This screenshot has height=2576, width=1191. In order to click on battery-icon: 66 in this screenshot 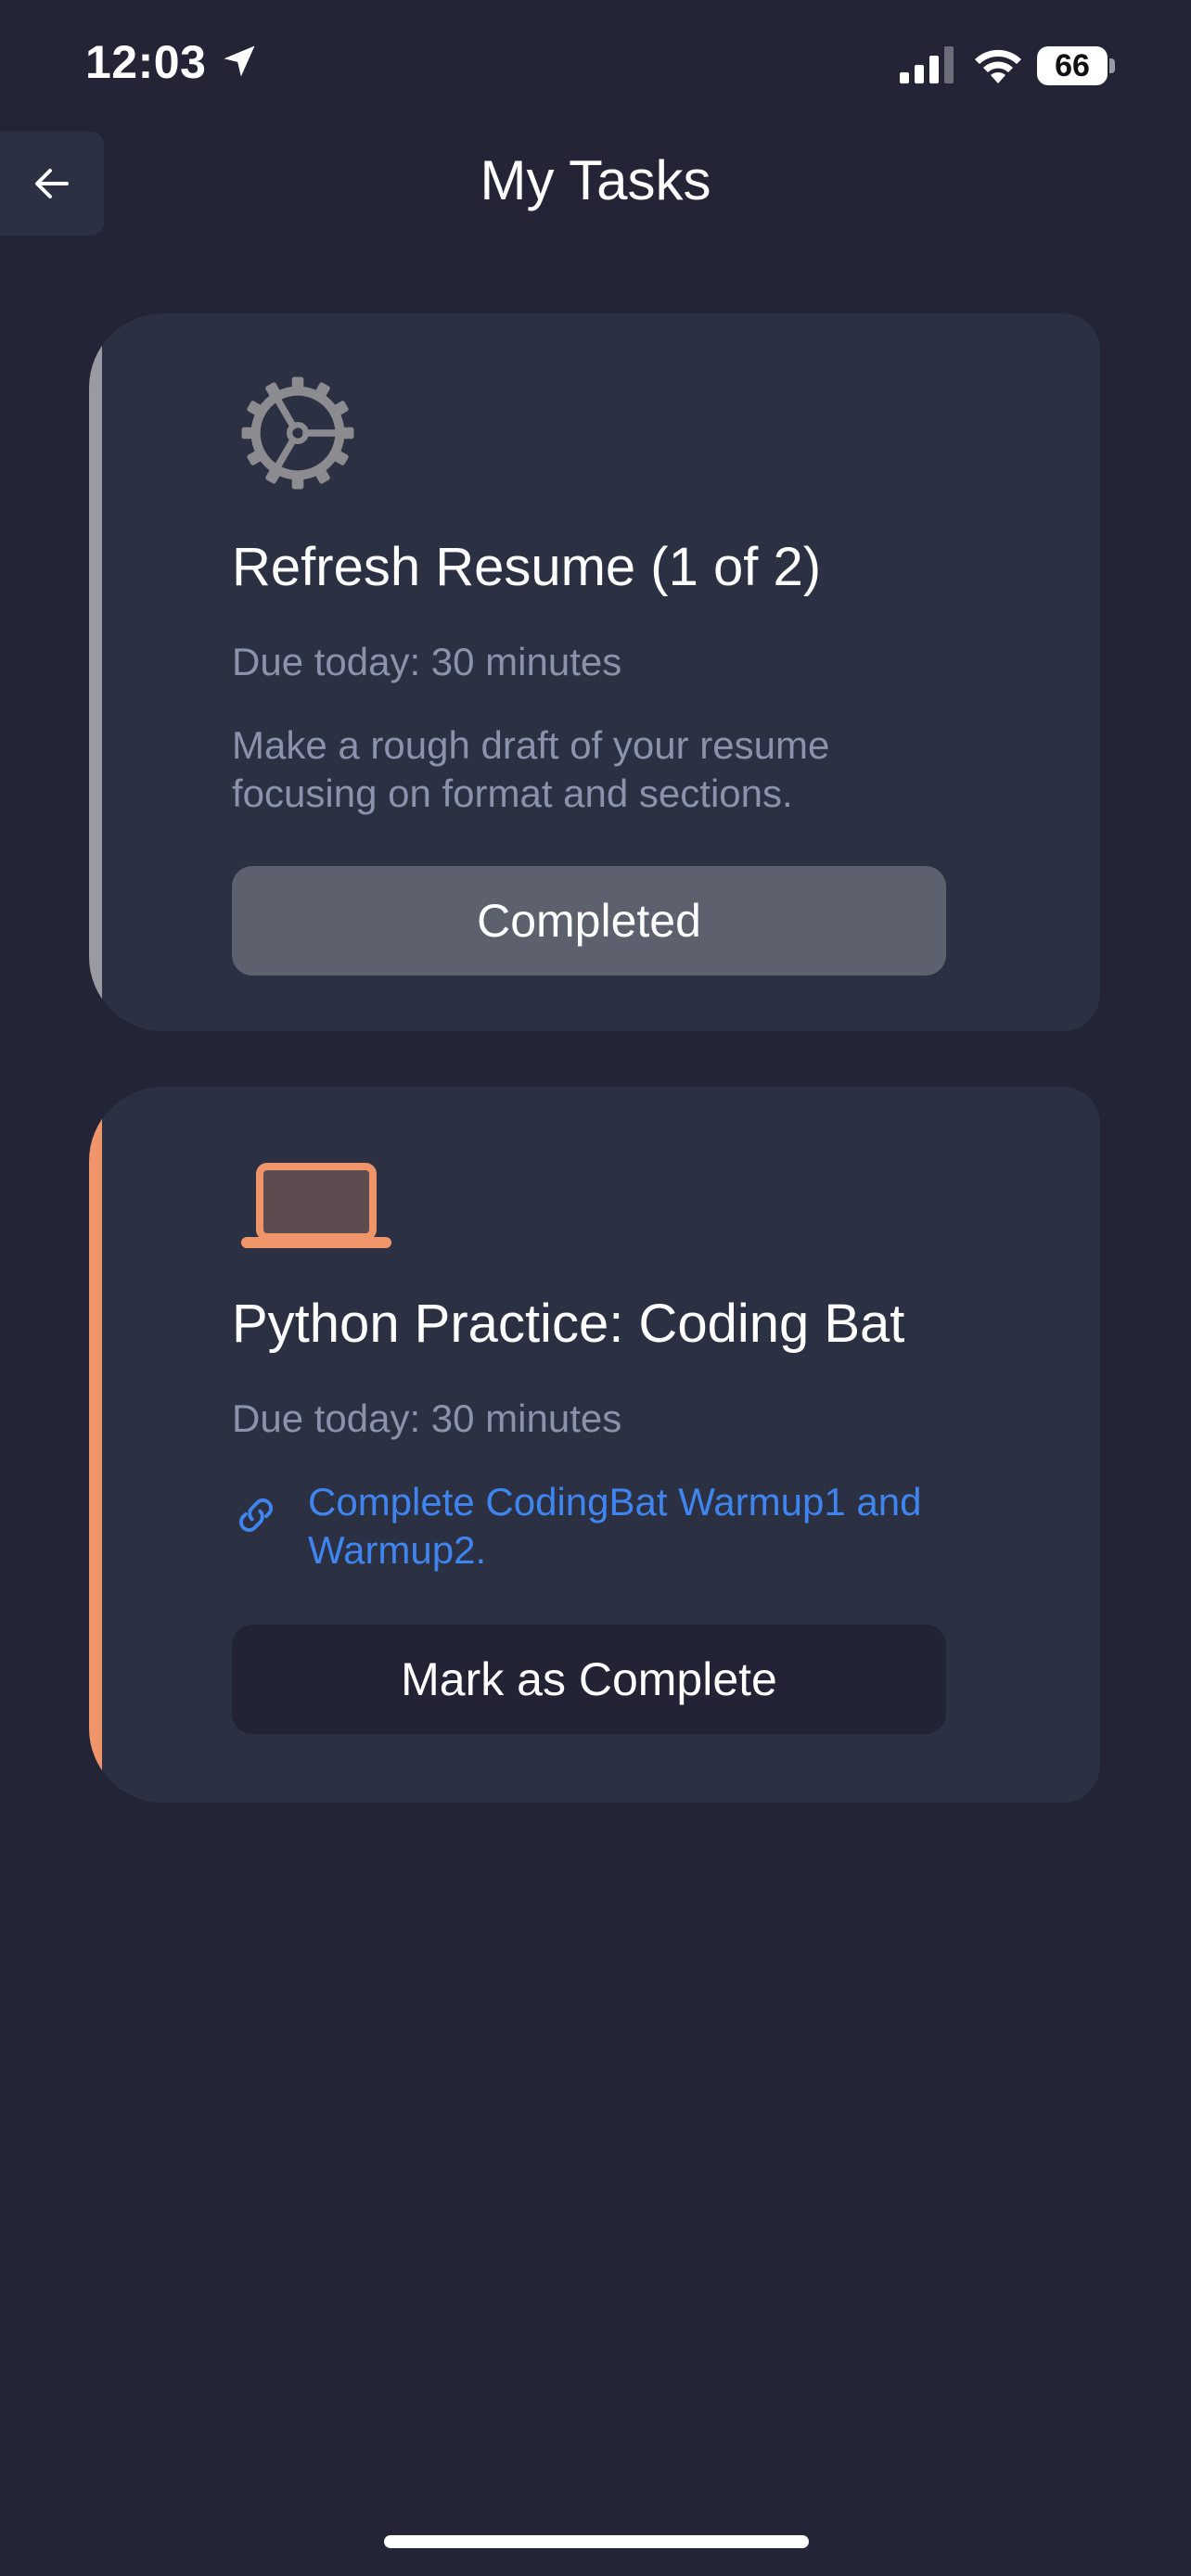, I will do `click(1073, 66)`.